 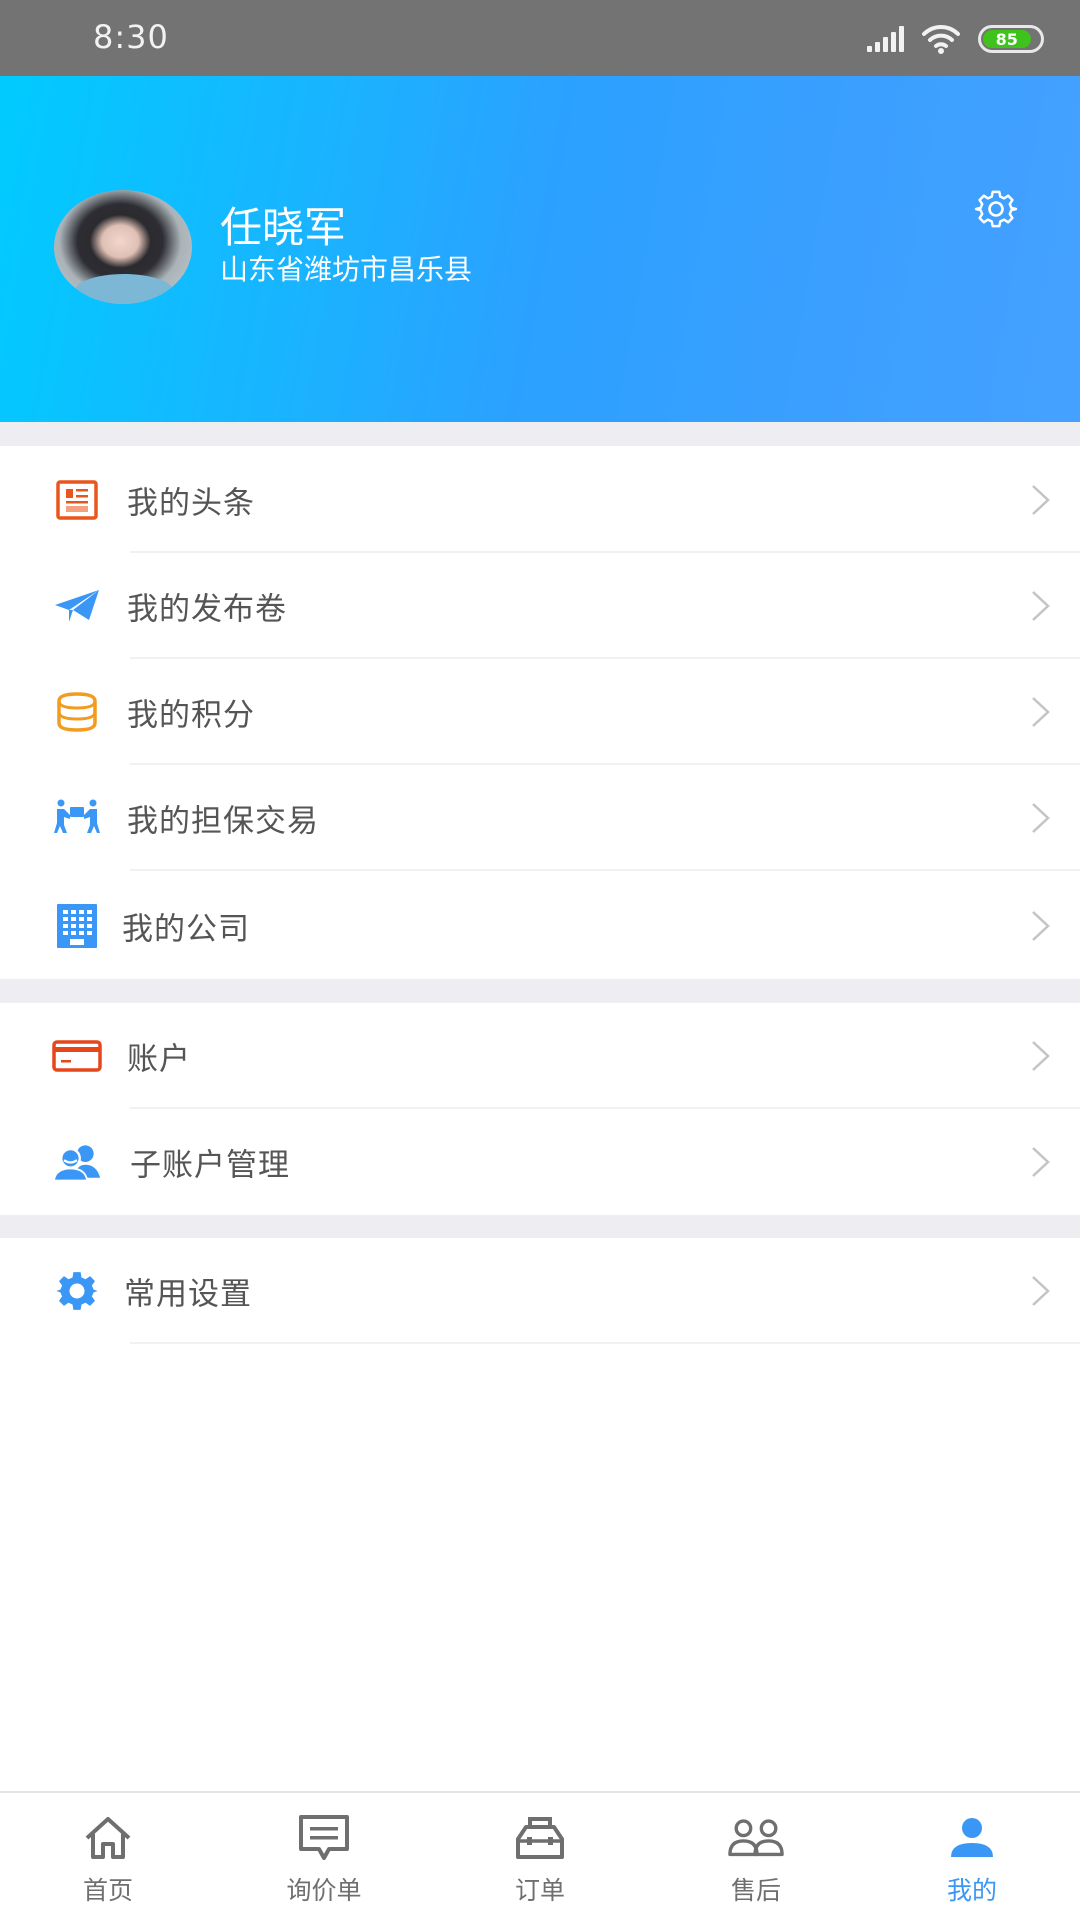 What do you see at coordinates (77, 1162) in the screenshot?
I see `sub-accounts-icon` at bounding box center [77, 1162].